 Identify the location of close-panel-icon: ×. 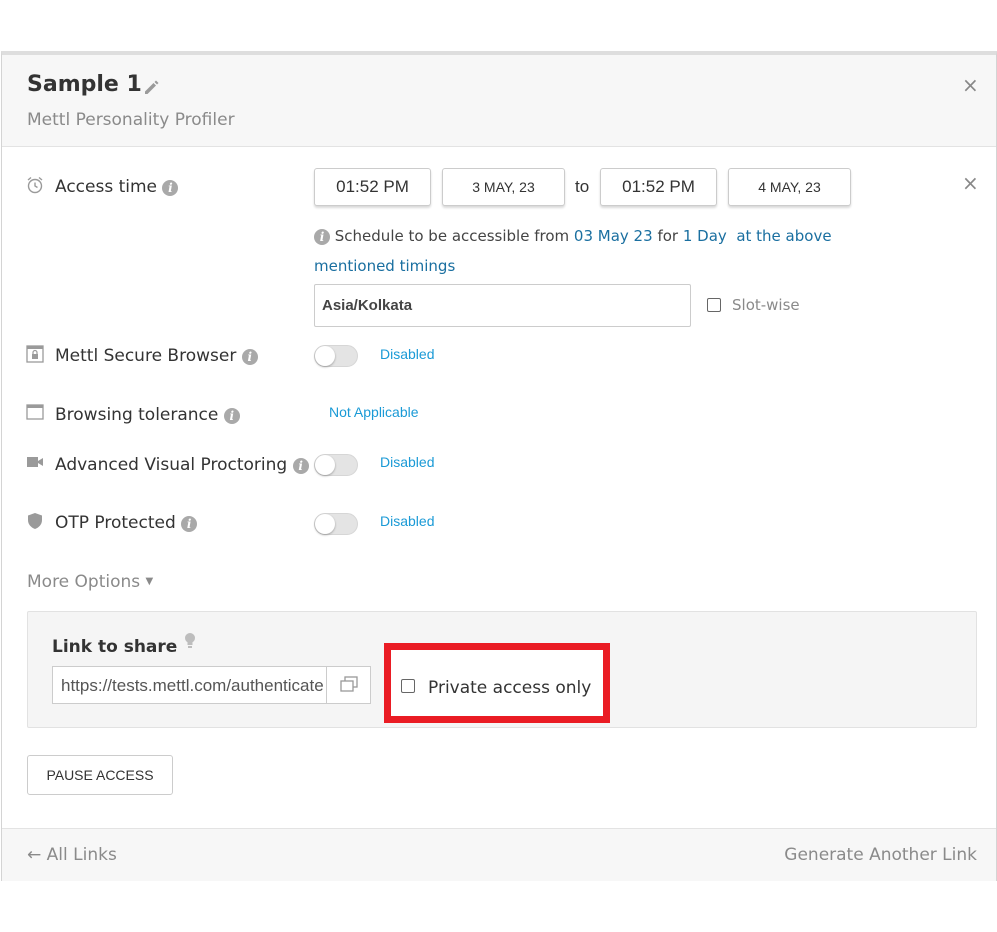
(970, 85).